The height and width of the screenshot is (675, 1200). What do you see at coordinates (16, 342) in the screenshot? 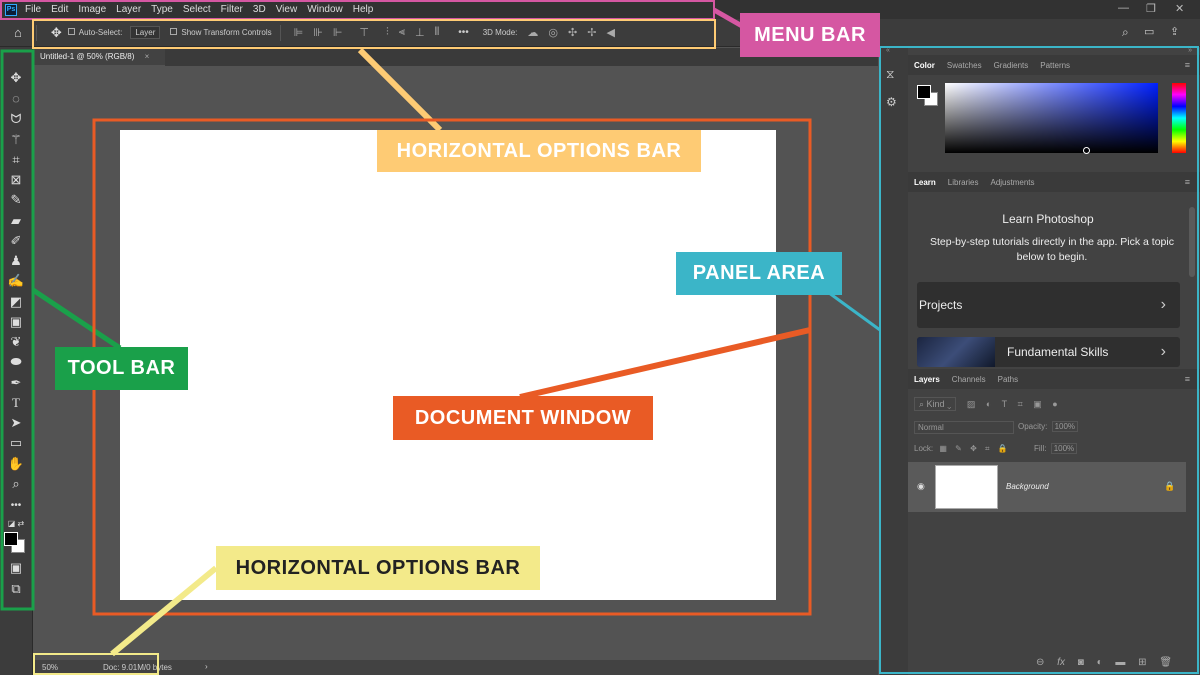
I see `blur-icon: ❦` at bounding box center [16, 342].